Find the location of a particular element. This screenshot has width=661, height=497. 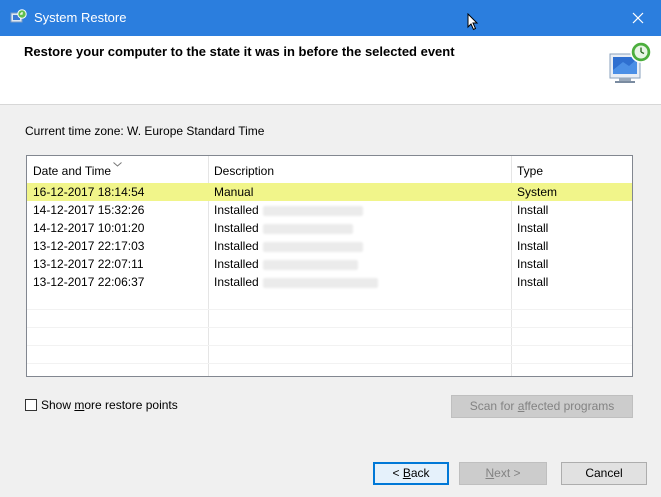

window-title: System Restore is located at coordinates (80, 17).